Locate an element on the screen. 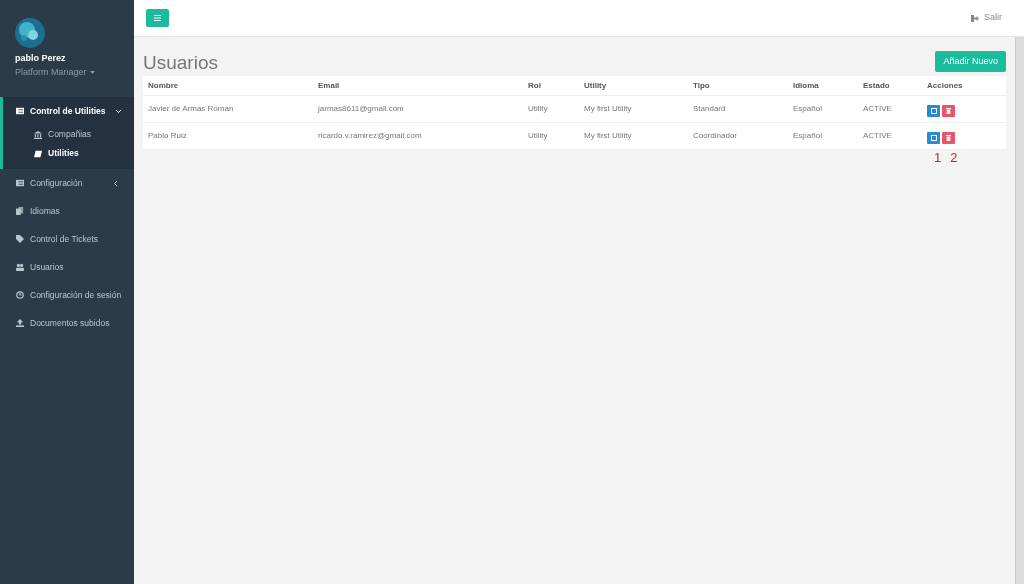 Image resolution: width=1024 pixels, height=584 pixels. table-cell-text: Standard is located at coordinates (710, 109).